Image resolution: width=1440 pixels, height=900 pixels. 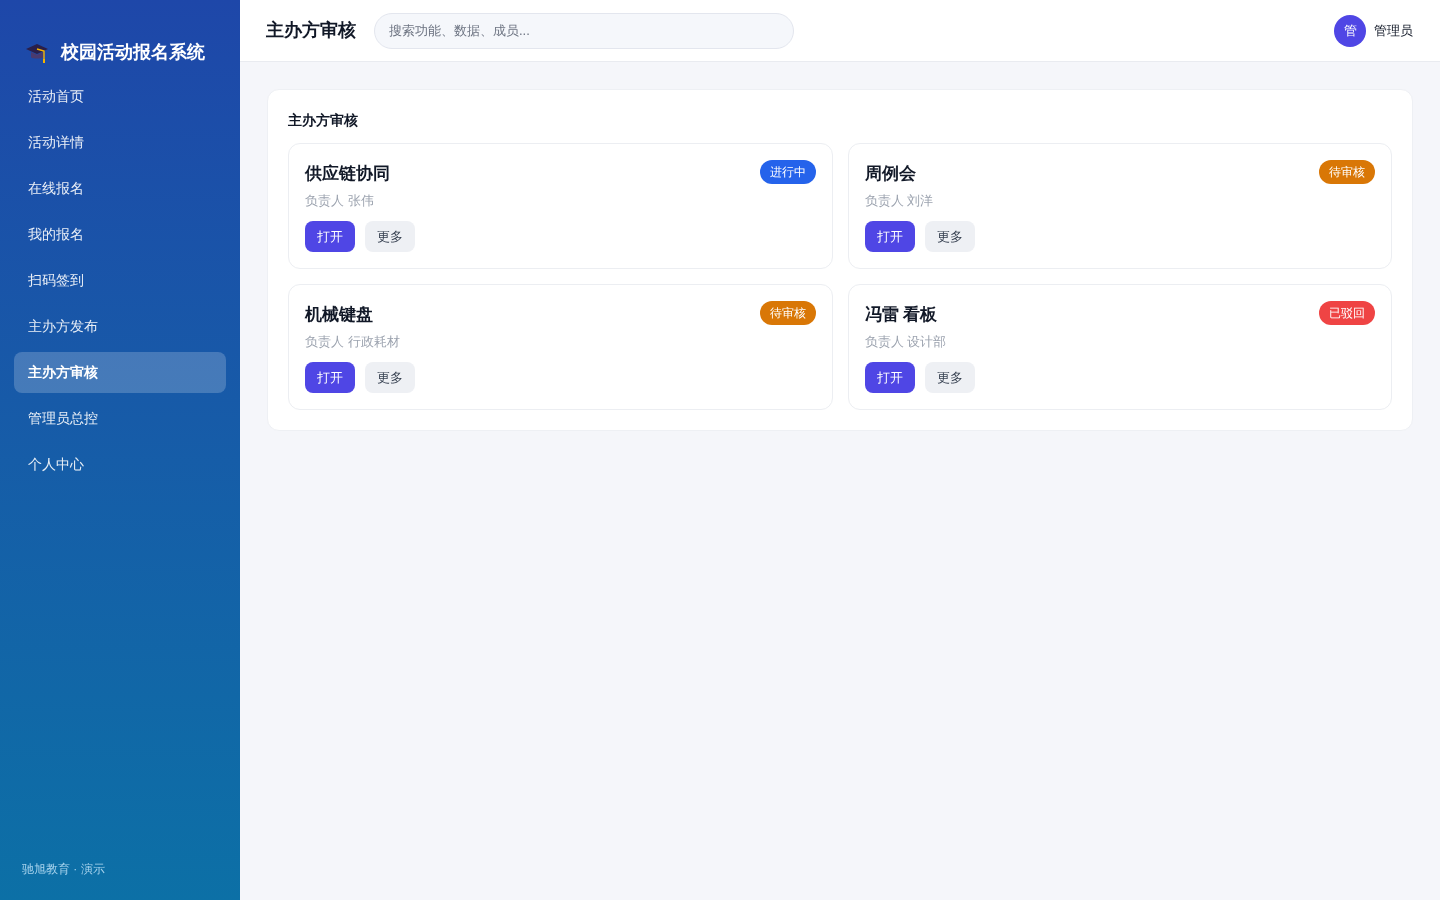 What do you see at coordinates (347, 174) in the screenshot?
I see `card-title: 供应链协同` at bounding box center [347, 174].